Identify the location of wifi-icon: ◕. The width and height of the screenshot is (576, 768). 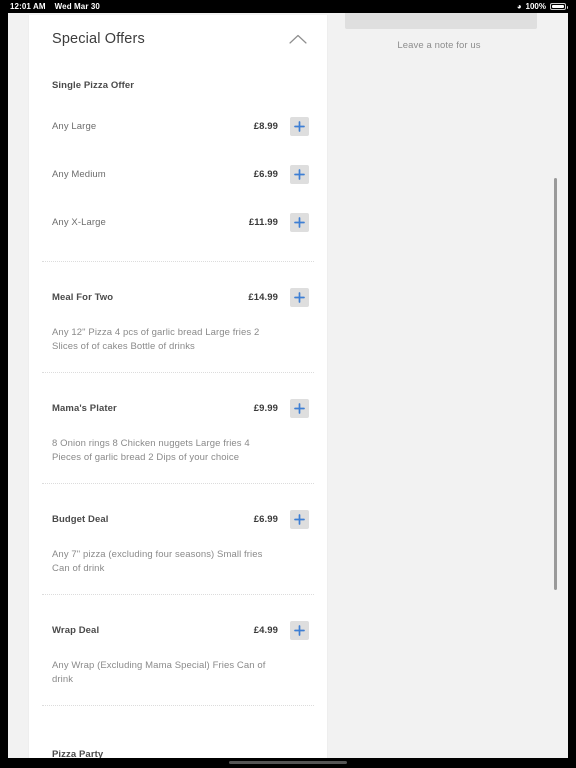
(519, 6).